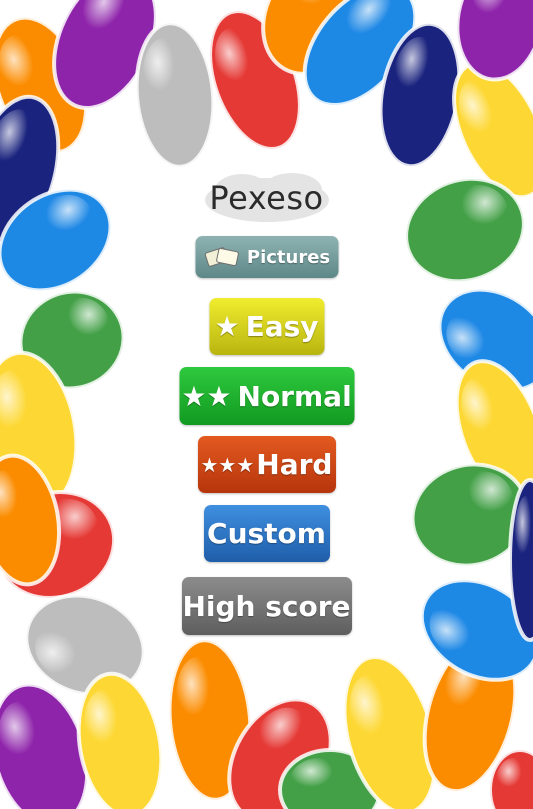  Describe the element at coordinates (206, 396) in the screenshot. I see `normal-stars-icon: ★★` at that location.